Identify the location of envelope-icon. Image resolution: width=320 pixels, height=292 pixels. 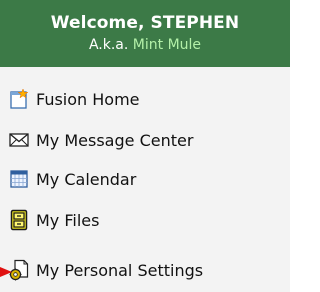
(19, 140).